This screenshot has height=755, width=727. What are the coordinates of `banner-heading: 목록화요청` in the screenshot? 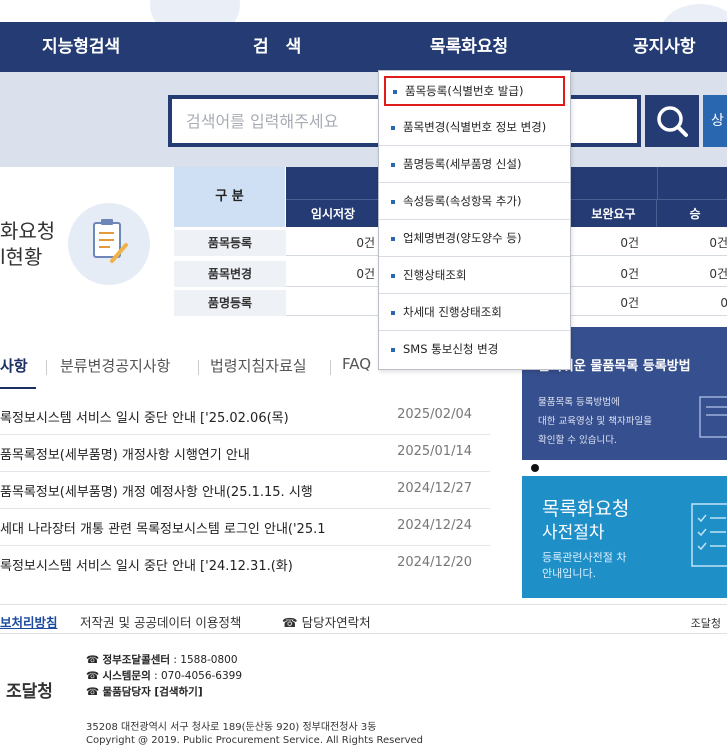 It's located at (586, 509).